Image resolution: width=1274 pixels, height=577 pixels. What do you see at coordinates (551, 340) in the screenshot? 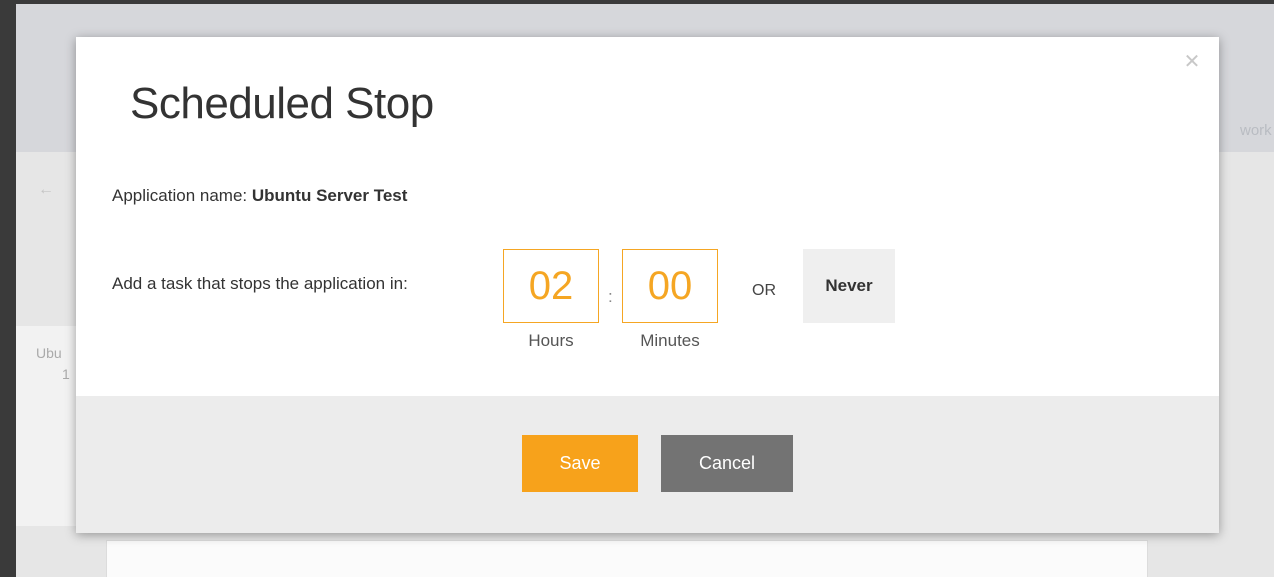
I see `hours-label: Hours` at bounding box center [551, 340].